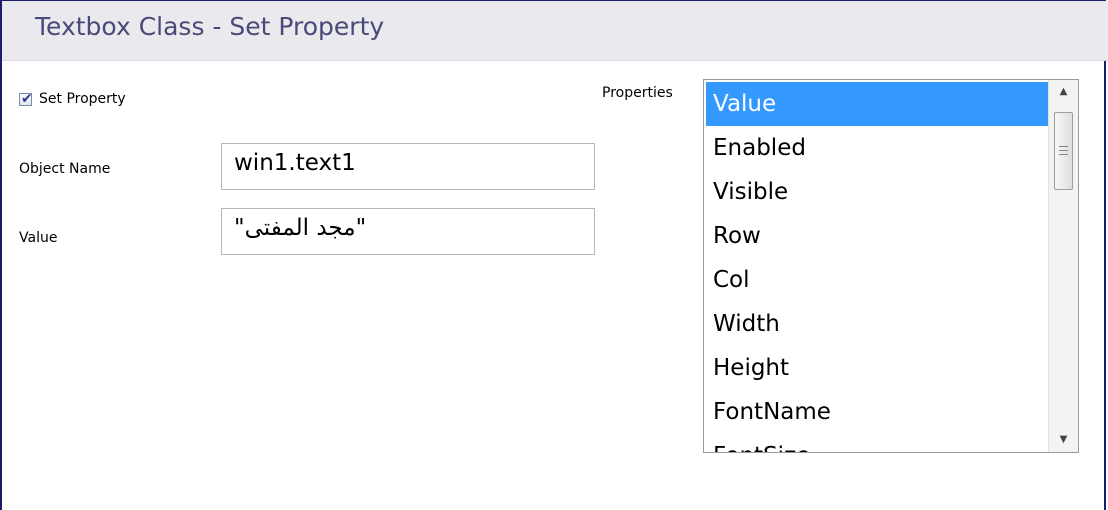 This screenshot has width=1108, height=510. Describe the element at coordinates (877, 236) in the screenshot. I see `list-item-row: Row` at that location.